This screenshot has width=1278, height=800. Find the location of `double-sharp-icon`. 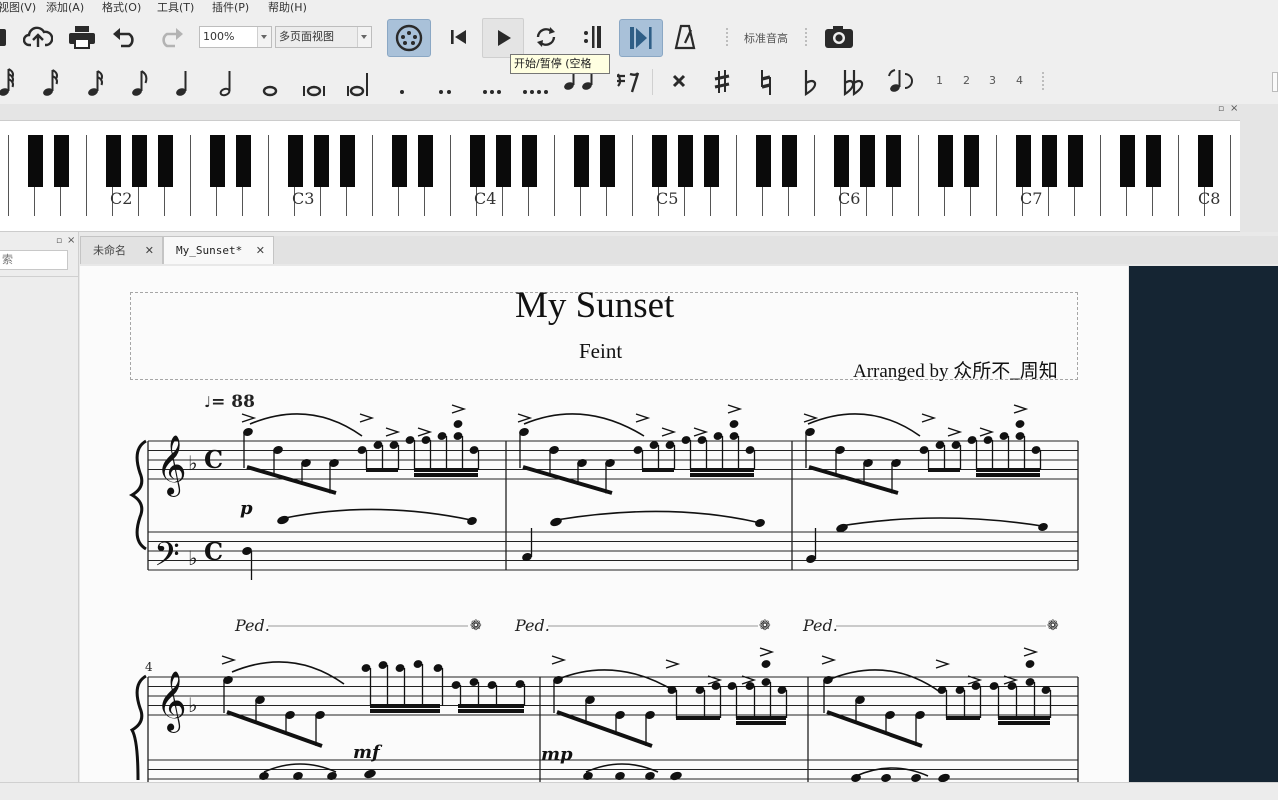

double-sharp-icon is located at coordinates (679, 82).